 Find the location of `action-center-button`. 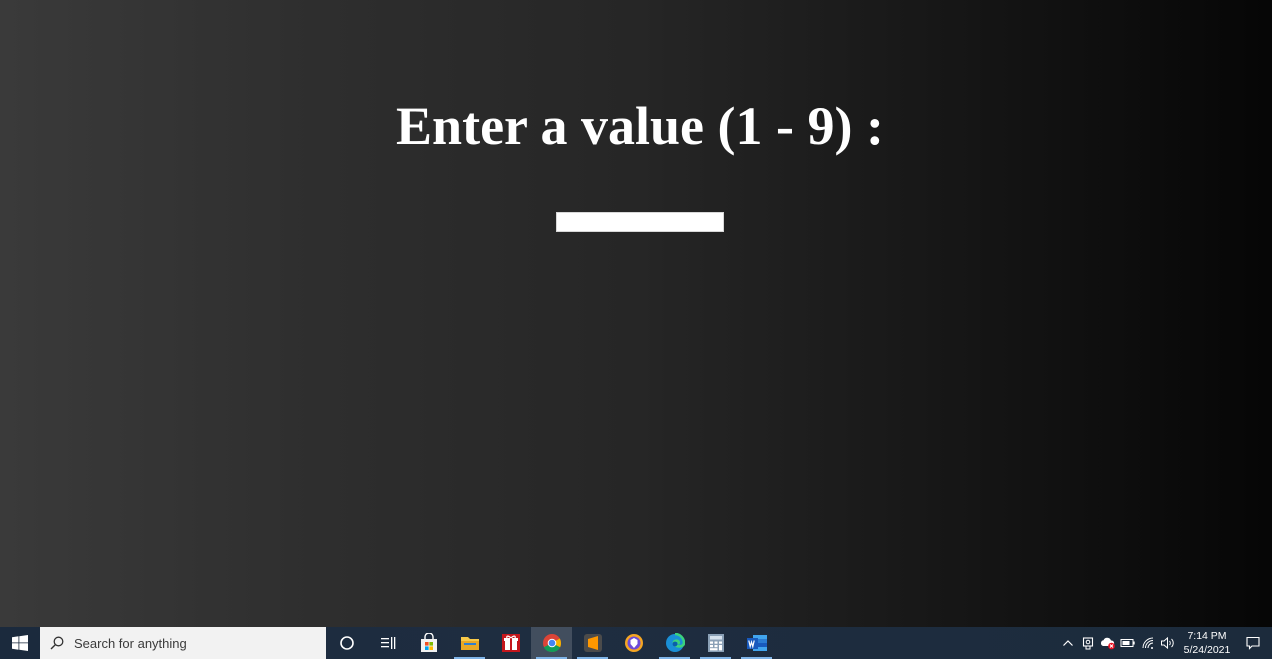

action-center-button is located at coordinates (1253, 643).